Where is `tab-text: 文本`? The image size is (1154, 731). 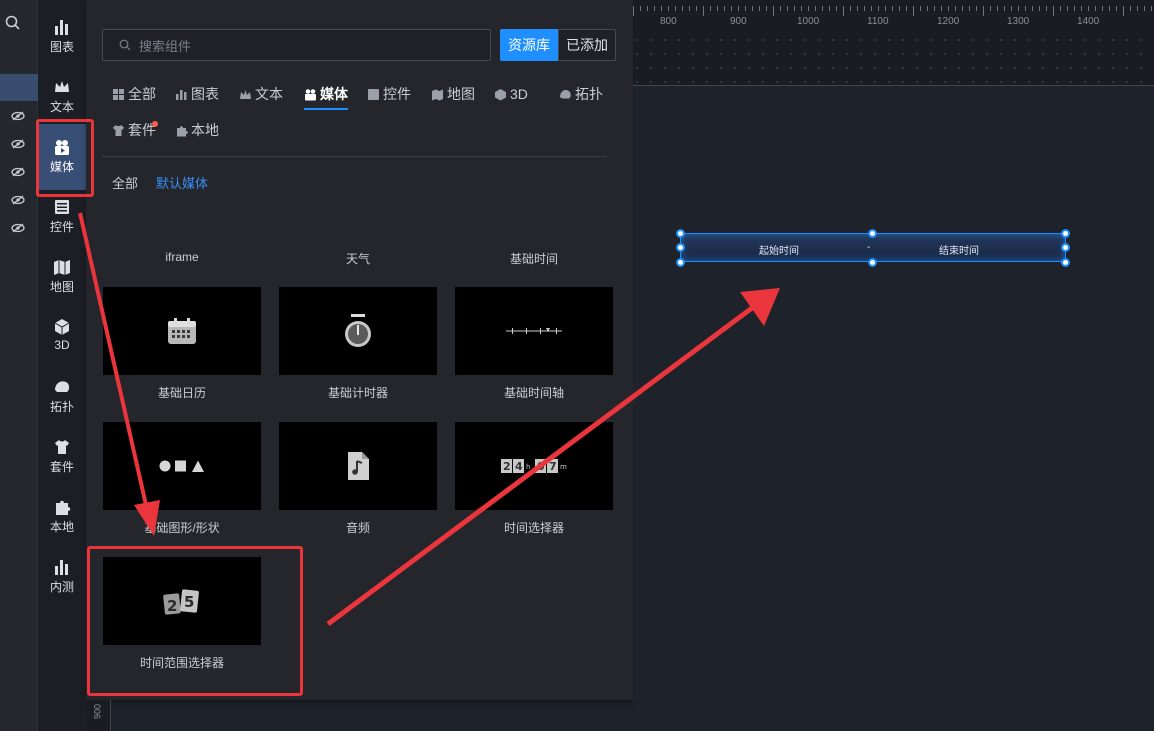
tab-text: 文本 is located at coordinates (261, 94).